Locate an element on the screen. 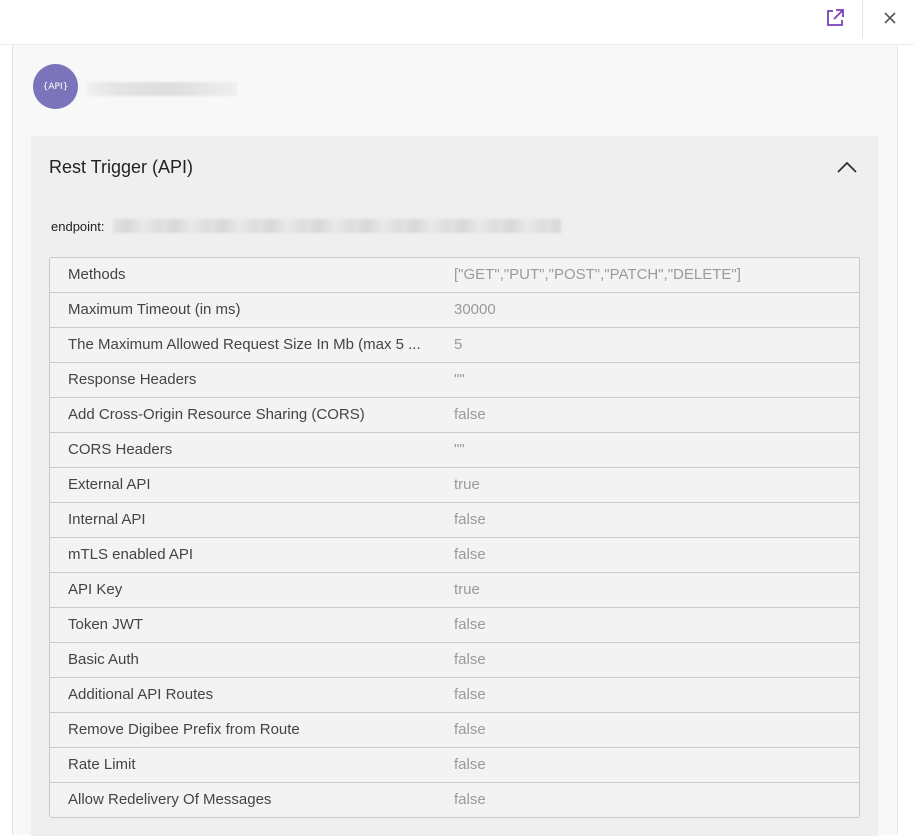 The image size is (914, 836). table-row: mTLS enabled API false is located at coordinates (454, 555).